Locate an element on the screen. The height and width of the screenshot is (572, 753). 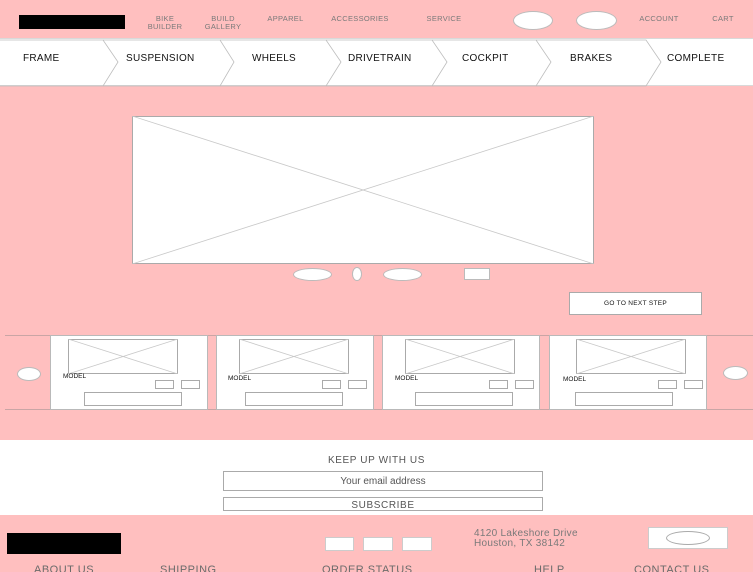
map-pin-icon is located at coordinates (688, 538).